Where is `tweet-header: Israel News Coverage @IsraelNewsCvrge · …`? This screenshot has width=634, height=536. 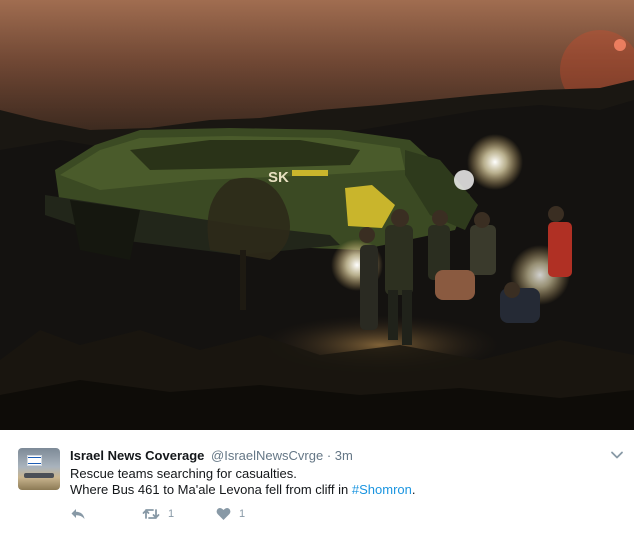
tweet-header: Israel News Coverage @IsraelNewsCvrge · … is located at coordinates (211, 456).